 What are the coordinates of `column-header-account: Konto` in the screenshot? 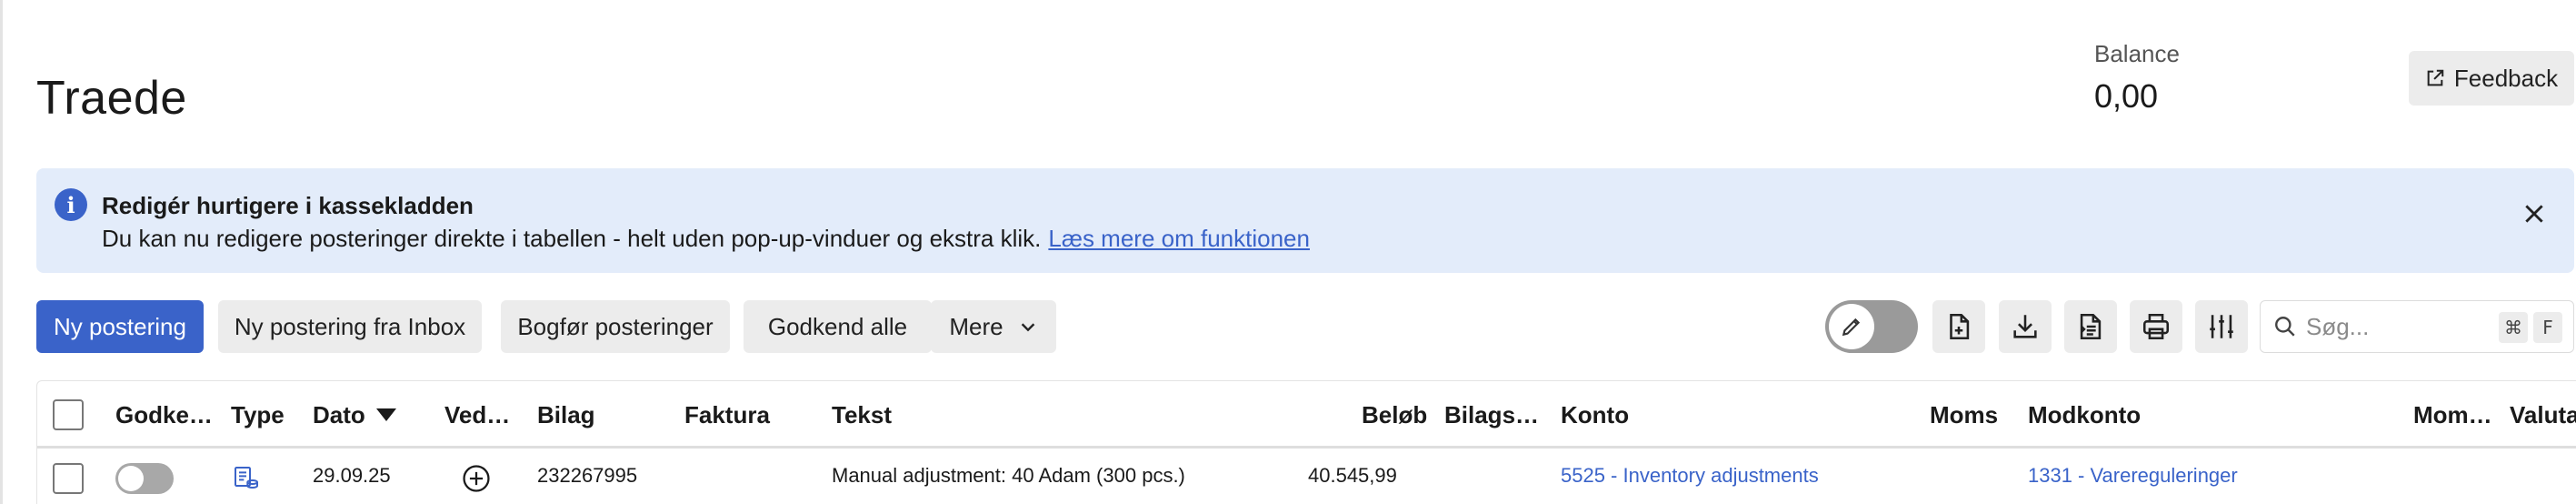 It's located at (1595, 415).